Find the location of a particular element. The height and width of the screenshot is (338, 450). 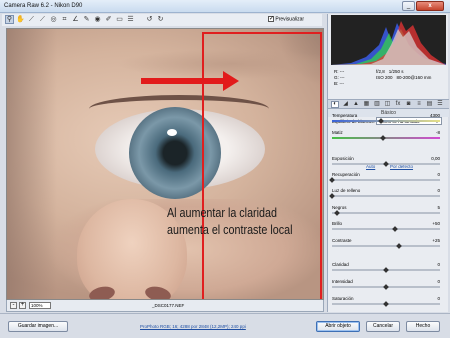

preview-checkbox: ✓ is located at coordinates (271, 19).